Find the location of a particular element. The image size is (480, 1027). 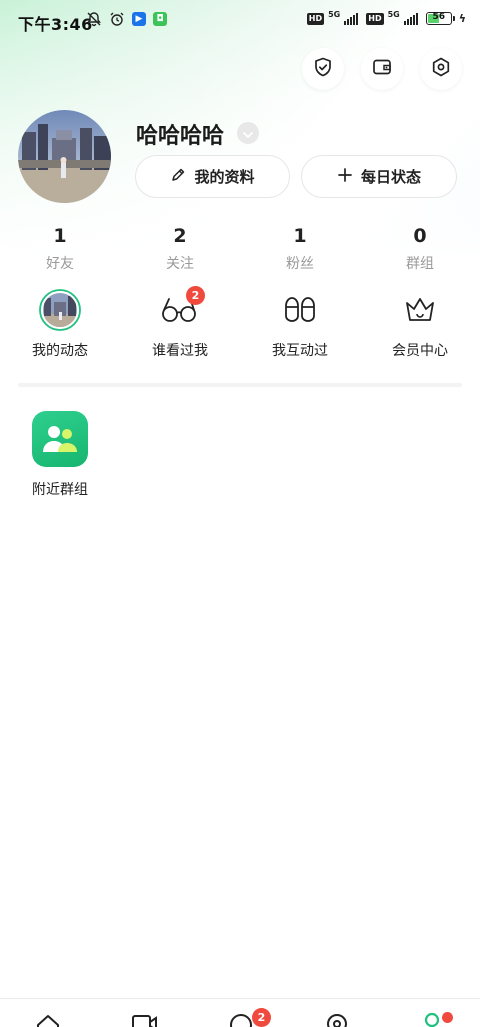

profile-notification-dot is located at coordinates (447, 1017).